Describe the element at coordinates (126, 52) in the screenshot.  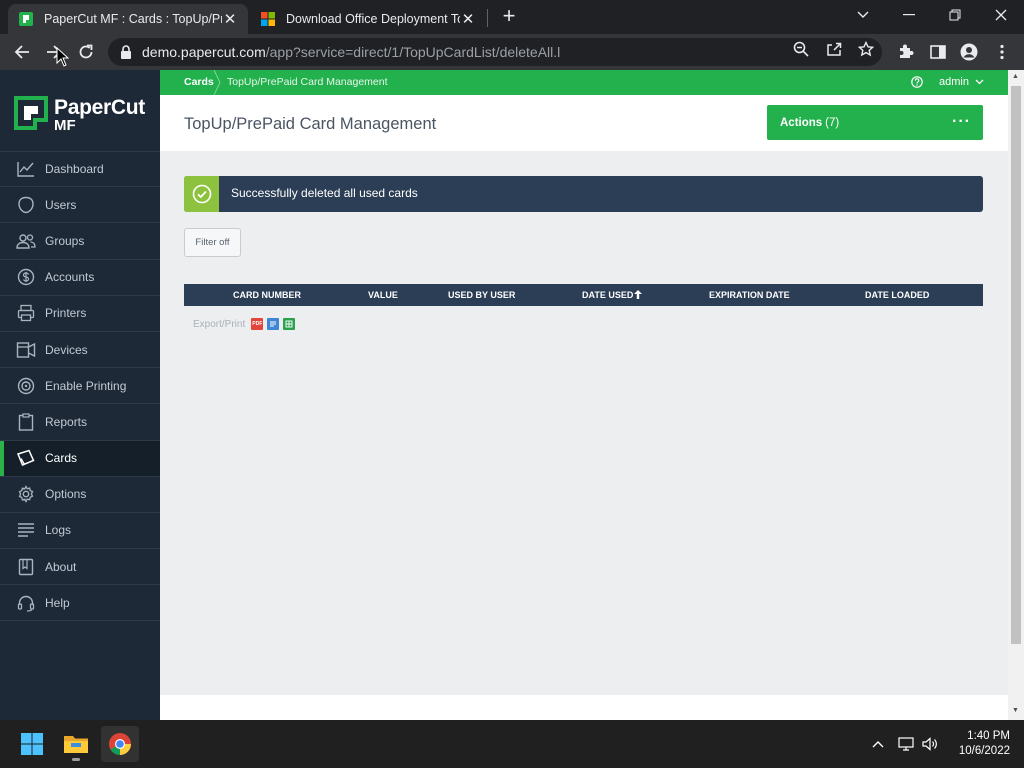
I see `lock-icon` at that location.